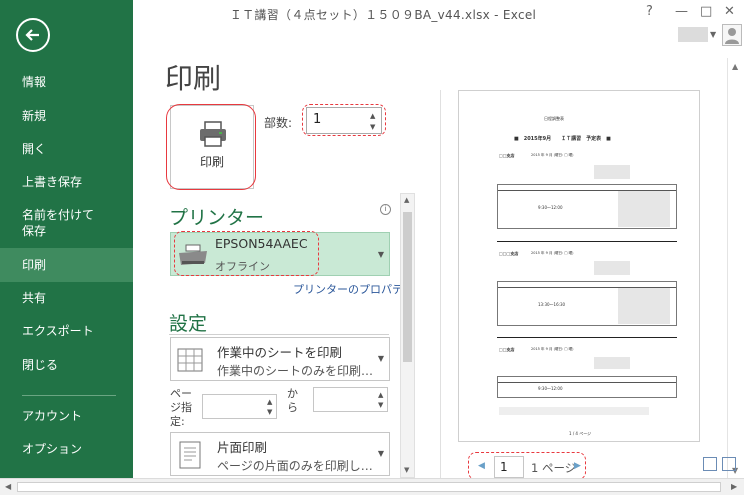  I want to click on nav-divider, so click(69, 395).